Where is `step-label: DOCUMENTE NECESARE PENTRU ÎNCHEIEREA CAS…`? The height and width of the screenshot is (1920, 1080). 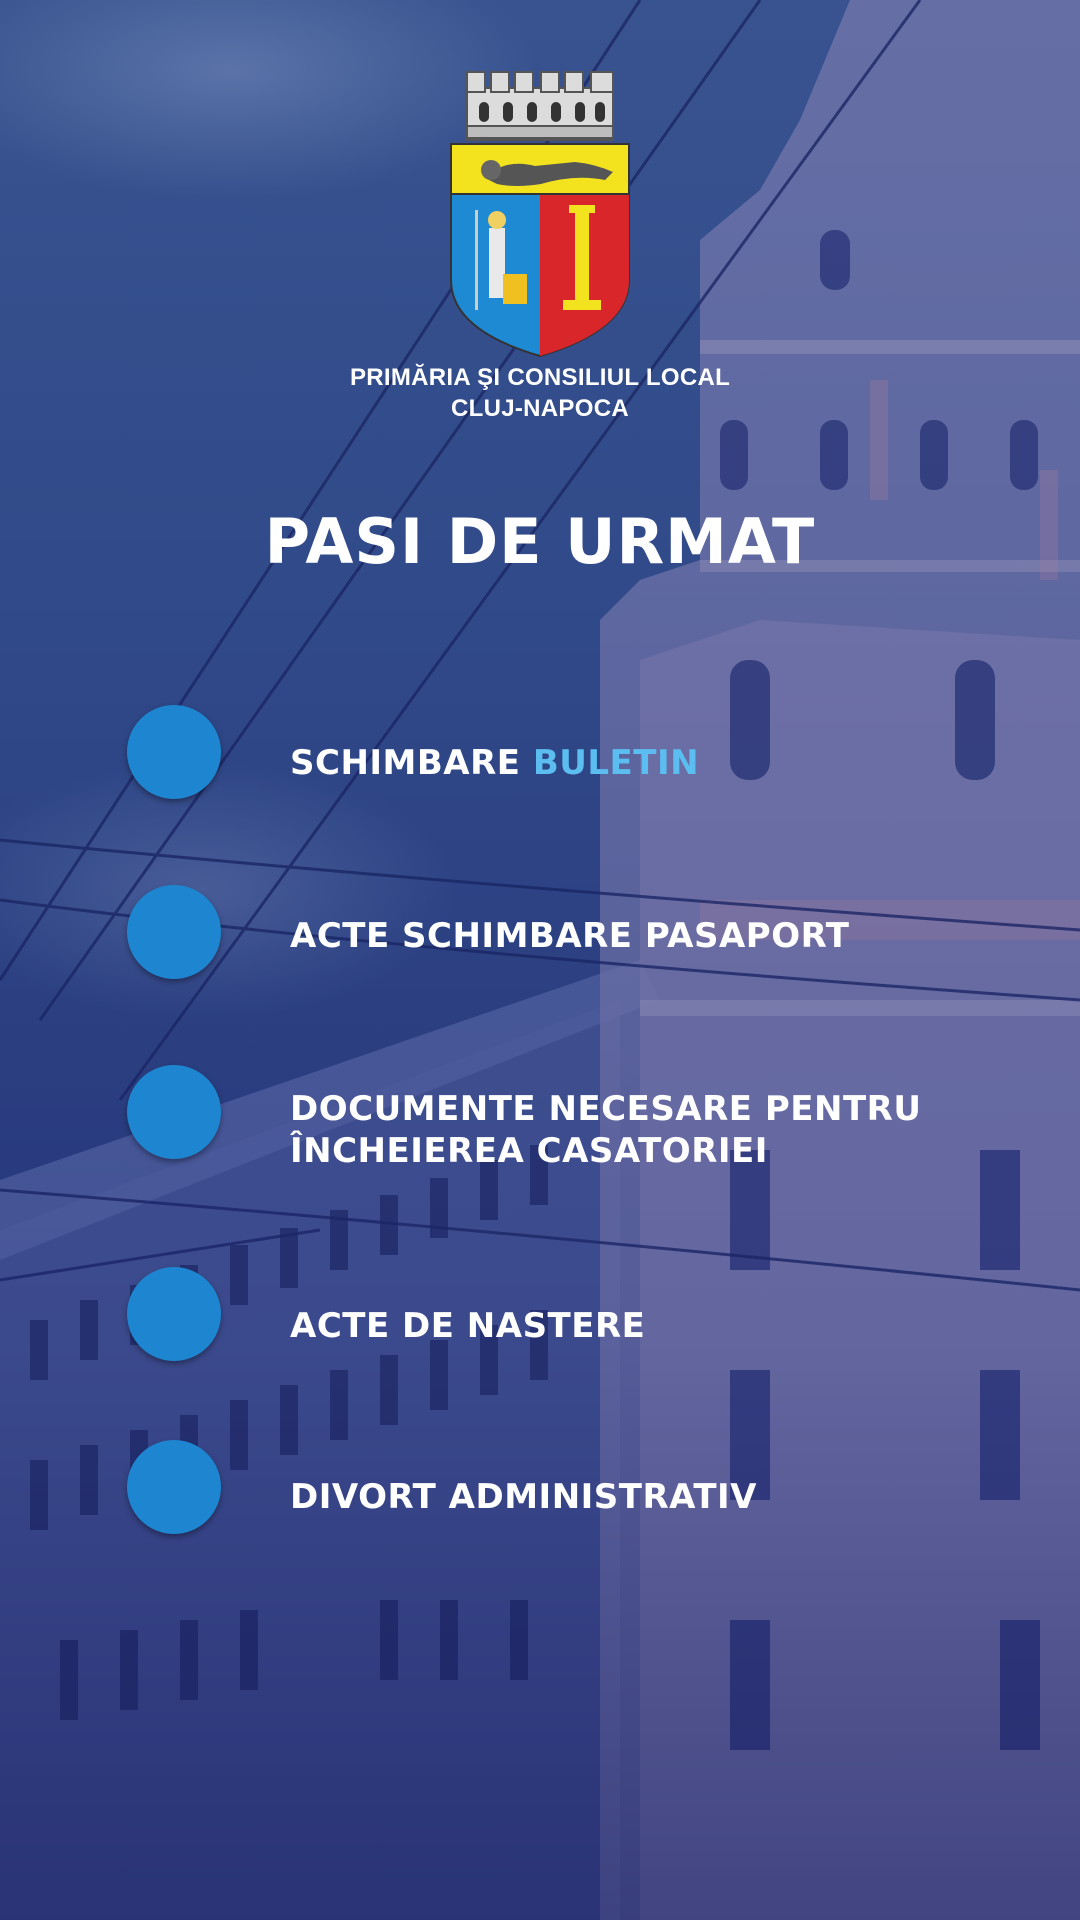 step-label: DOCUMENTE NECESARE PENTRU ÎNCHEIEREA CAS… is located at coordinates (605, 1130).